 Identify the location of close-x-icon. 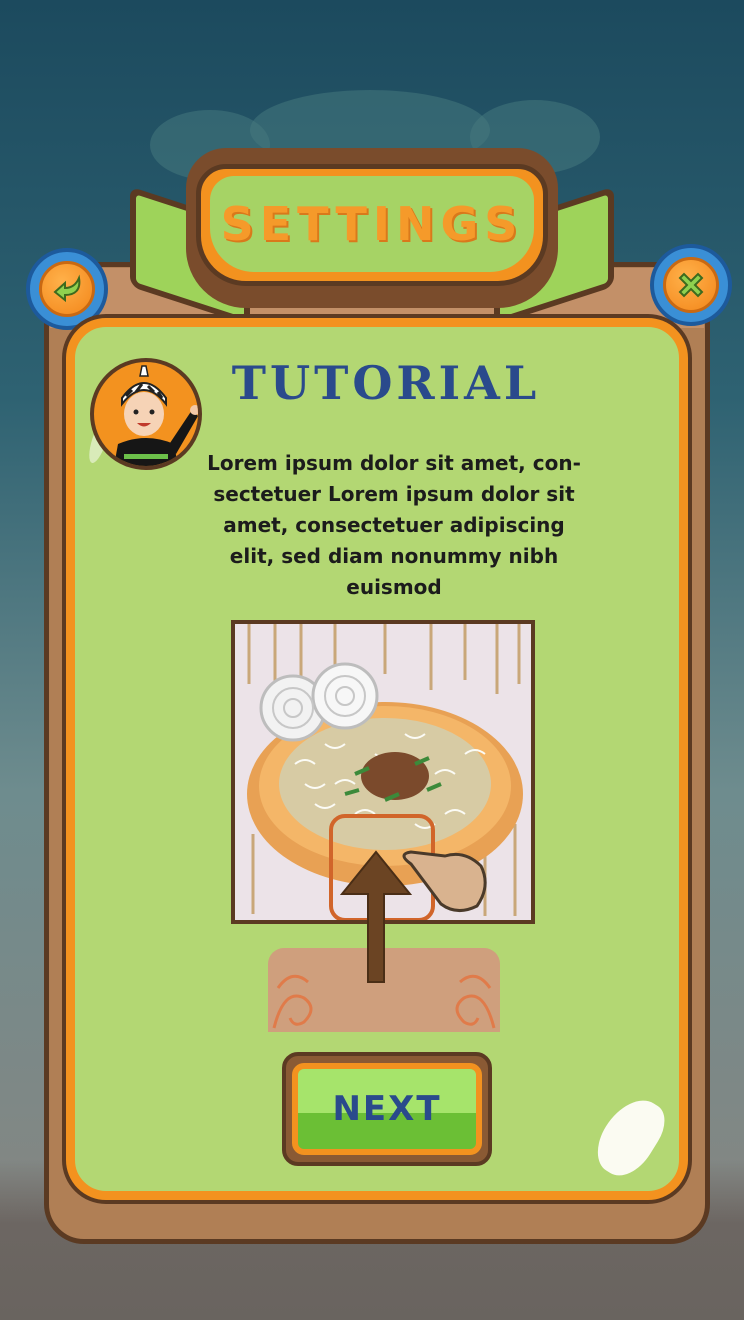
(691, 285).